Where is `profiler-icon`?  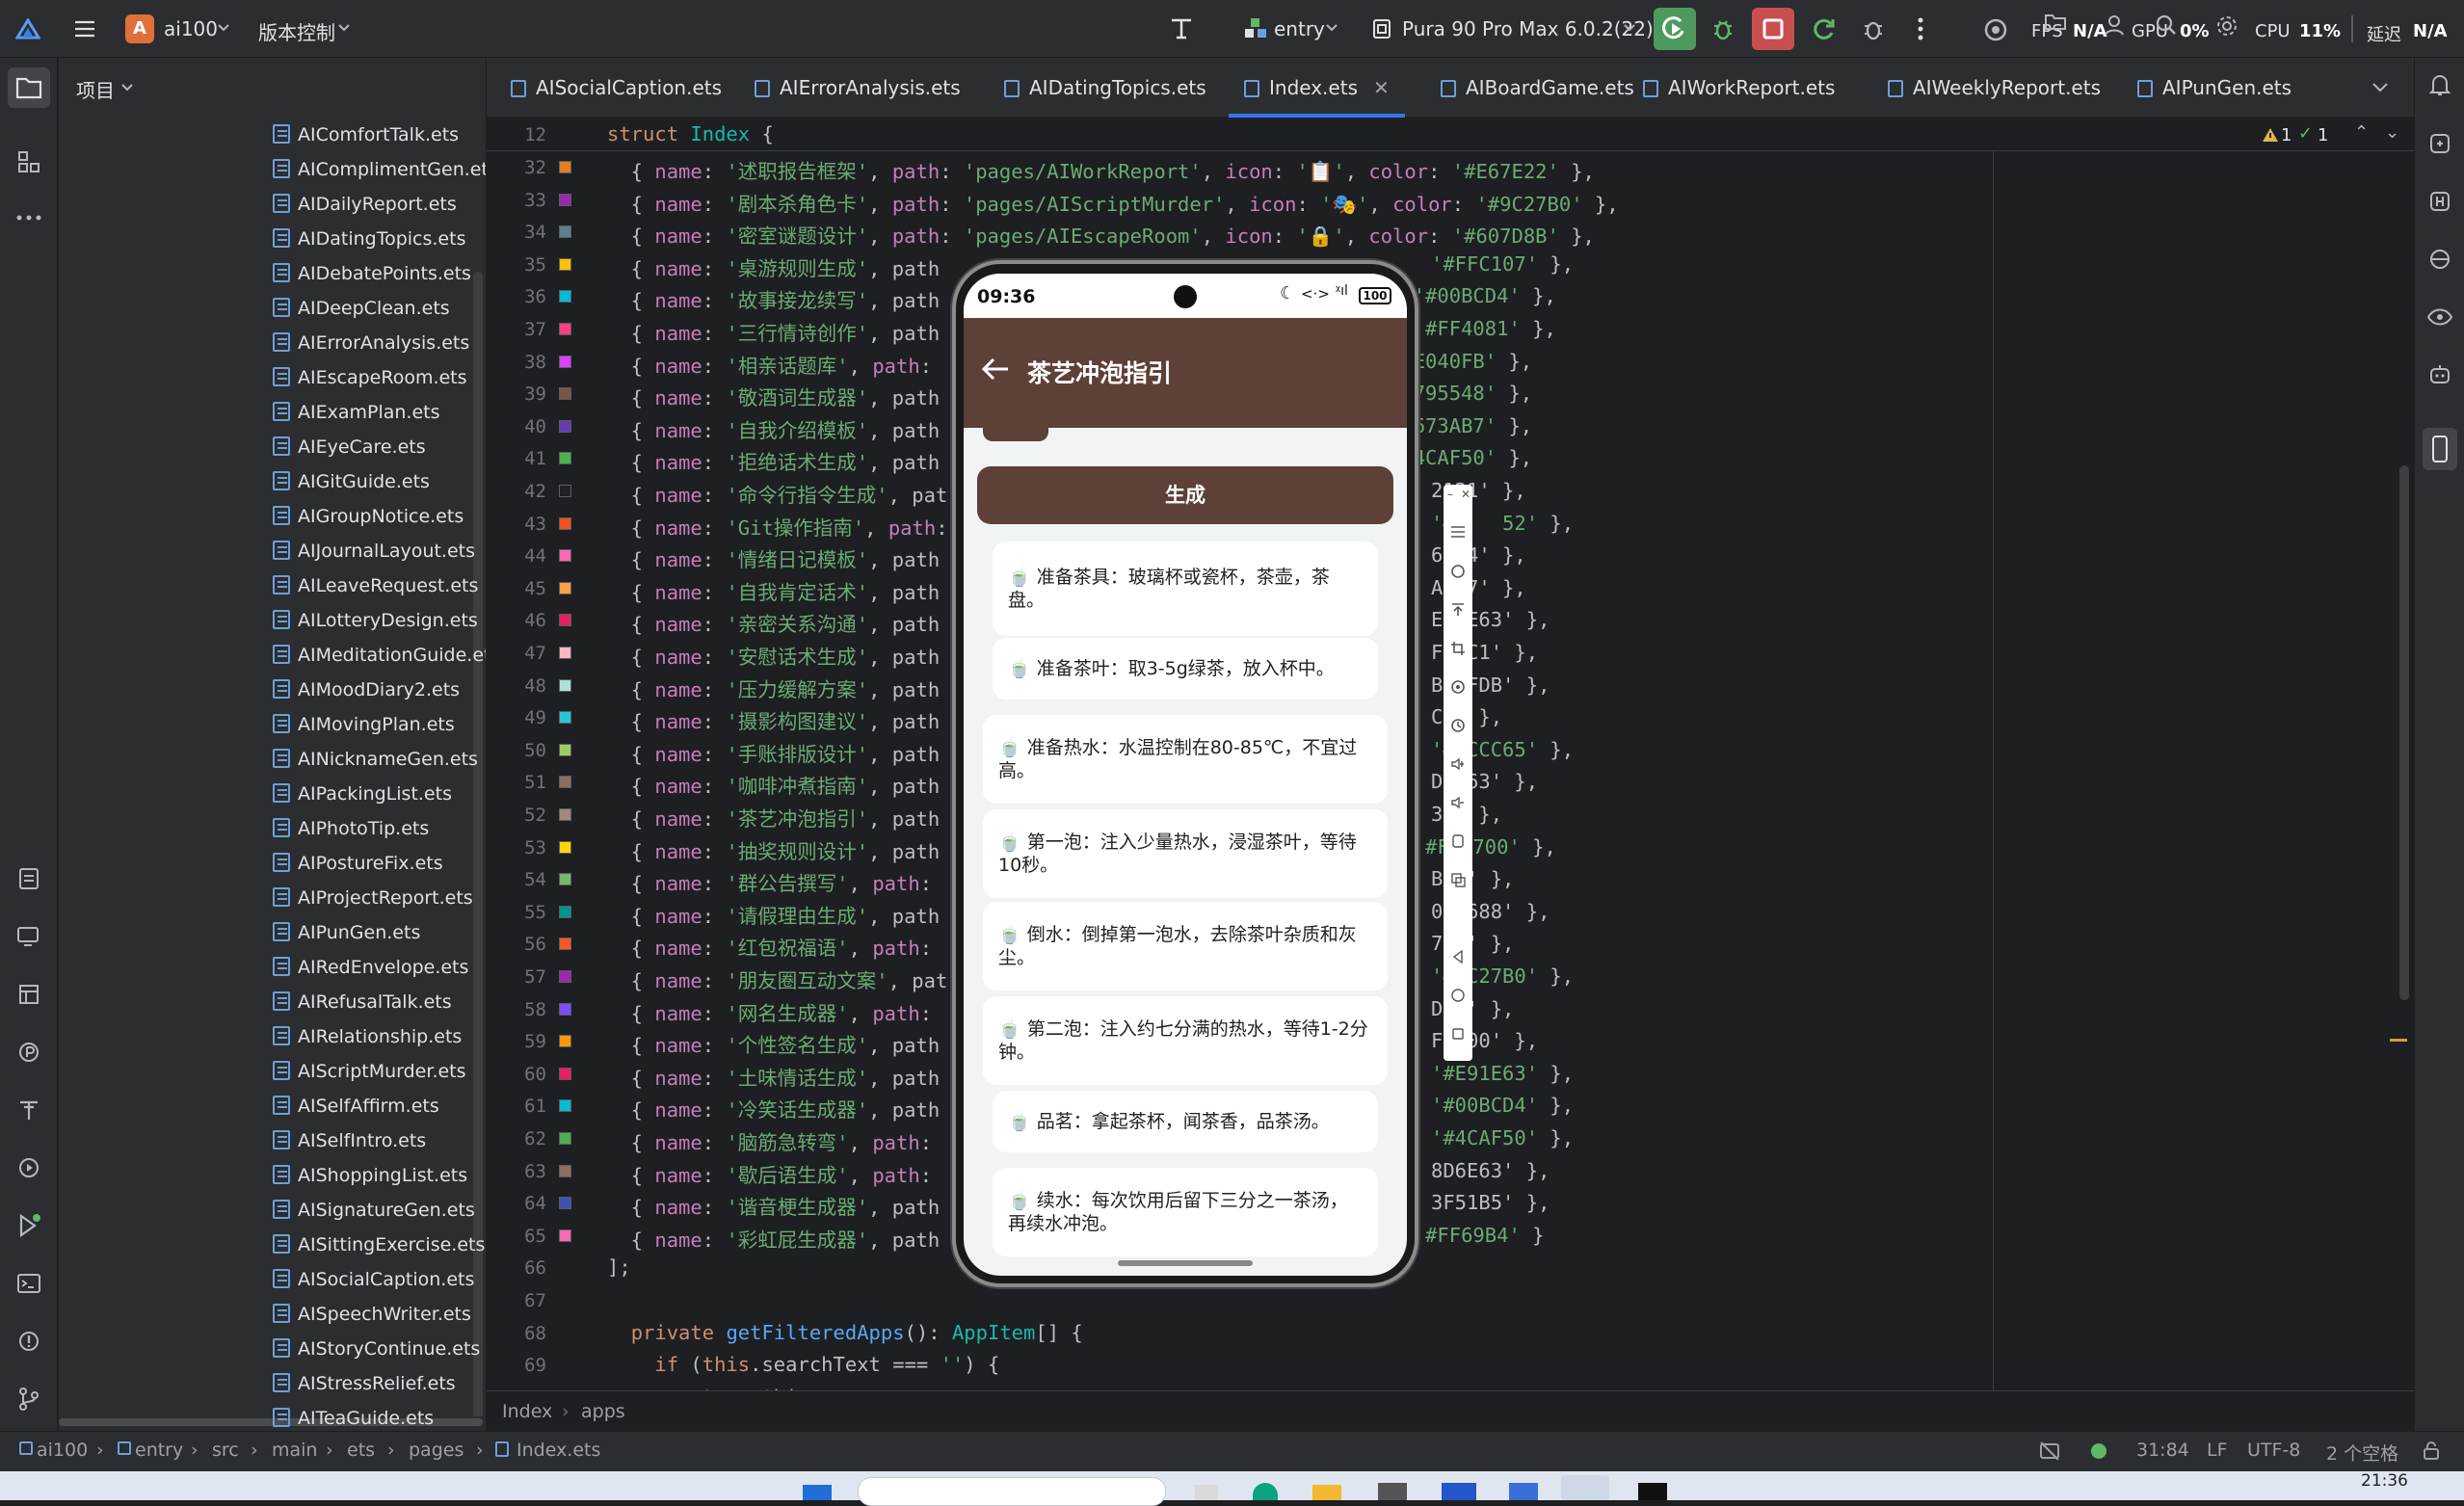
profiler-icon is located at coordinates (1995, 29).